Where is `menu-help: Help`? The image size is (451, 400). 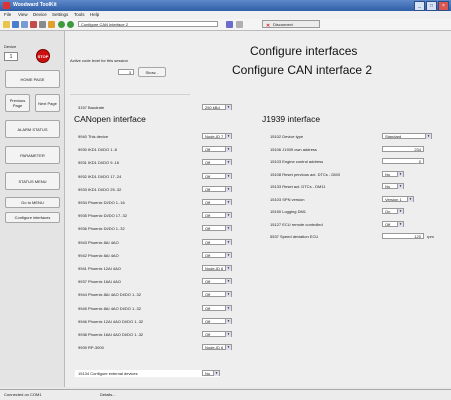 menu-help: Help is located at coordinates (94, 14).